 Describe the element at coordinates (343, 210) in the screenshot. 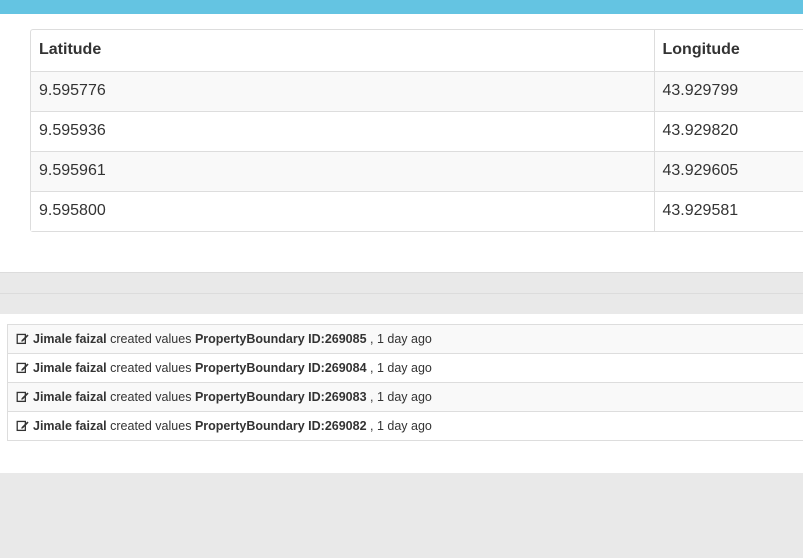

I see `latitude-cell: 9.595800` at that location.